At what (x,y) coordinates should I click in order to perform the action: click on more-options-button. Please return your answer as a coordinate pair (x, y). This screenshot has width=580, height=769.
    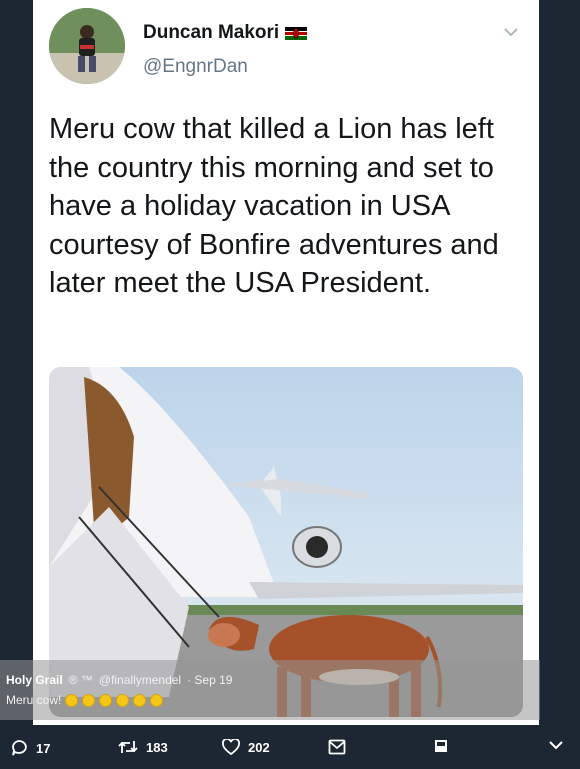
    Looking at the image, I should click on (556, 745).